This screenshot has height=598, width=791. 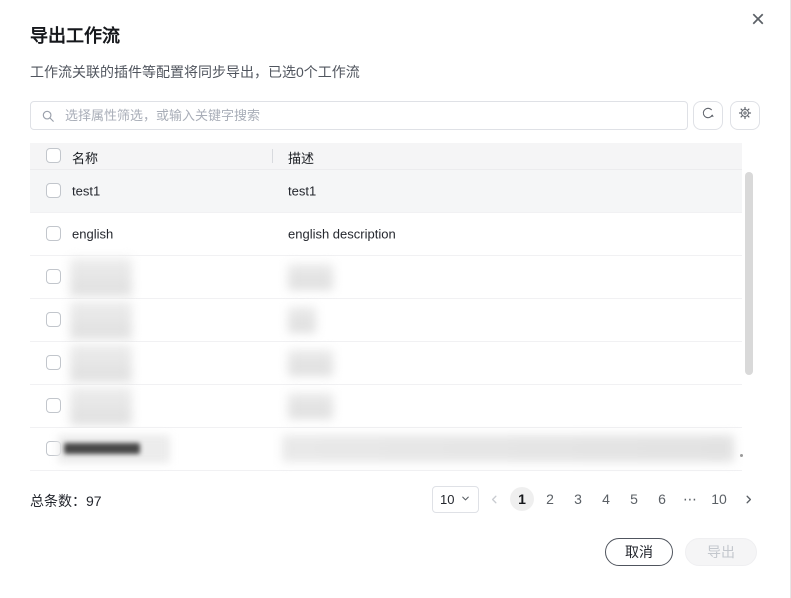 I want to click on row-name: english, so click(x=93, y=234).